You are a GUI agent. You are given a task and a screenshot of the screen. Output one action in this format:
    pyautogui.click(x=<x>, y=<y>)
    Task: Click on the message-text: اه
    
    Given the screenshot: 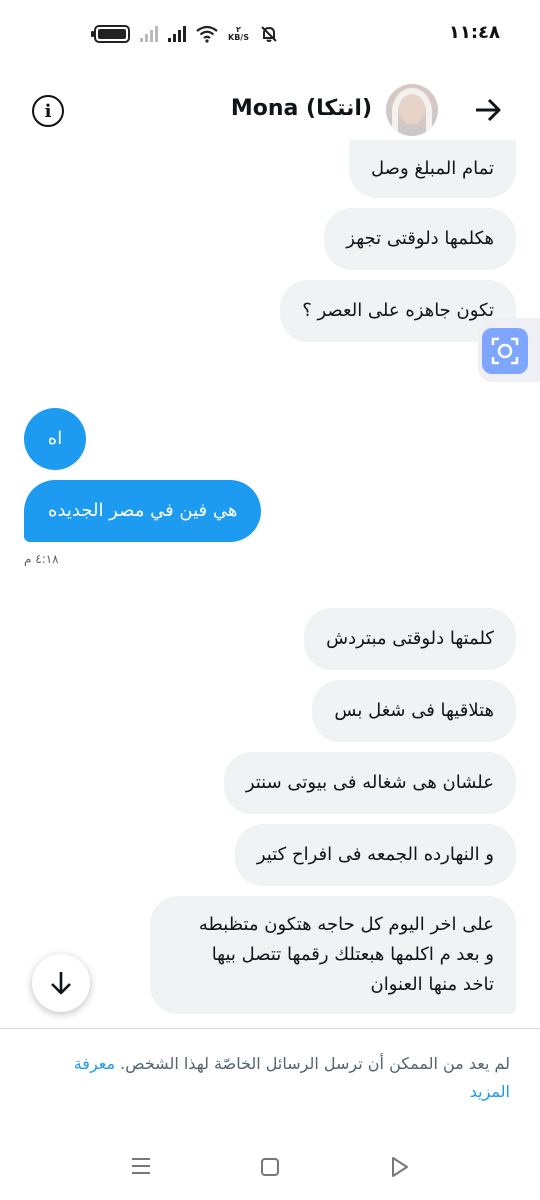 What is the action you would take?
    pyautogui.click(x=55, y=438)
    